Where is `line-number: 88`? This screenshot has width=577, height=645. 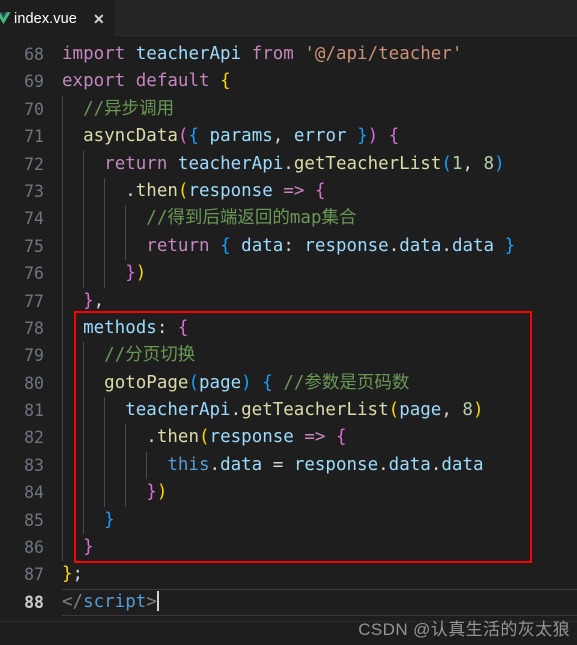 line-number: 88 is located at coordinates (34, 602).